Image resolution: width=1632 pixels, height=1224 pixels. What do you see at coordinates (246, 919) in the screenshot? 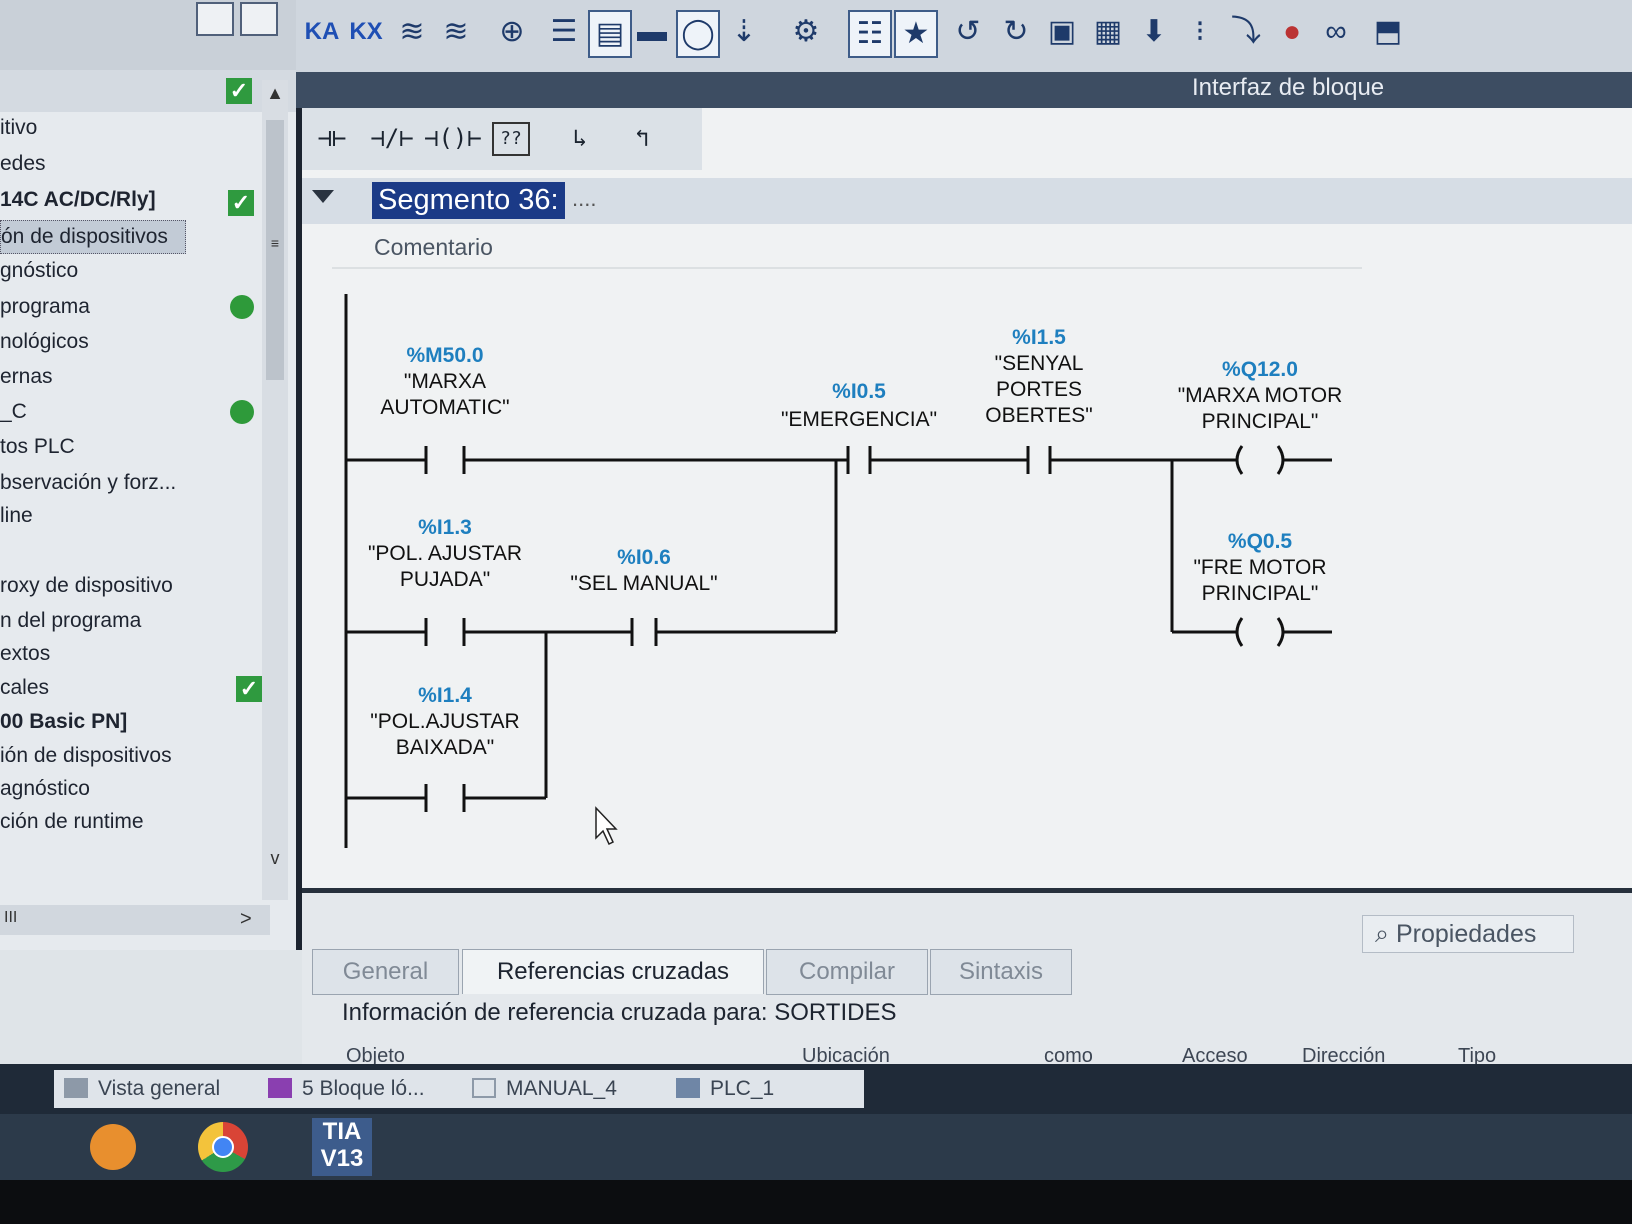
I see `scroll-right-icon: >` at bounding box center [246, 919].